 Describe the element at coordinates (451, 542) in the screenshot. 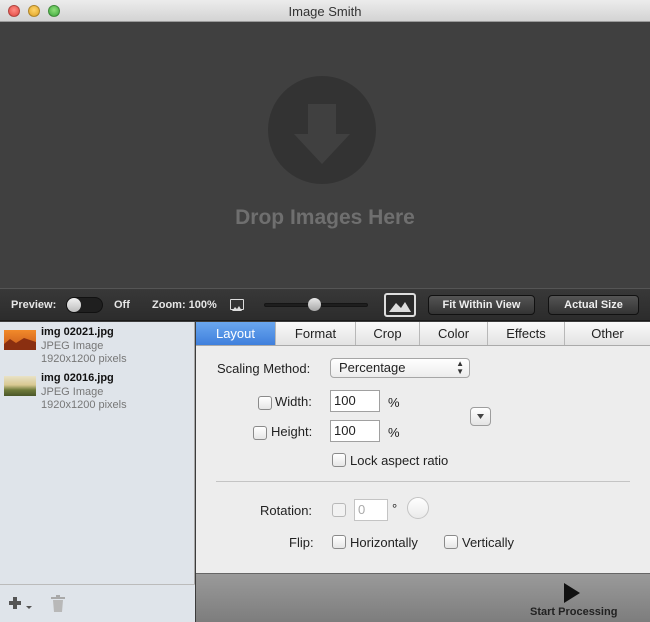

I see `flip-vertical-checkbox` at that location.